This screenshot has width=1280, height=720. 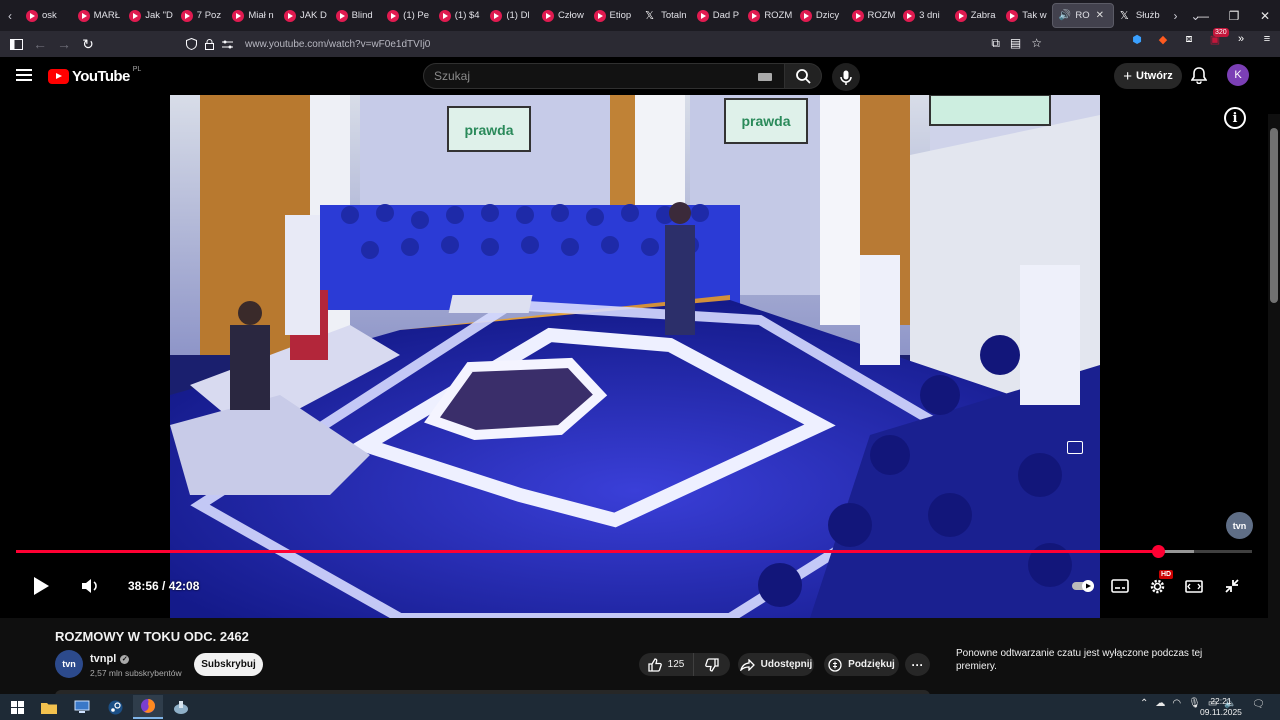 What do you see at coordinates (149, 15) in the screenshot?
I see `tab-2: Jak "D` at bounding box center [149, 15].